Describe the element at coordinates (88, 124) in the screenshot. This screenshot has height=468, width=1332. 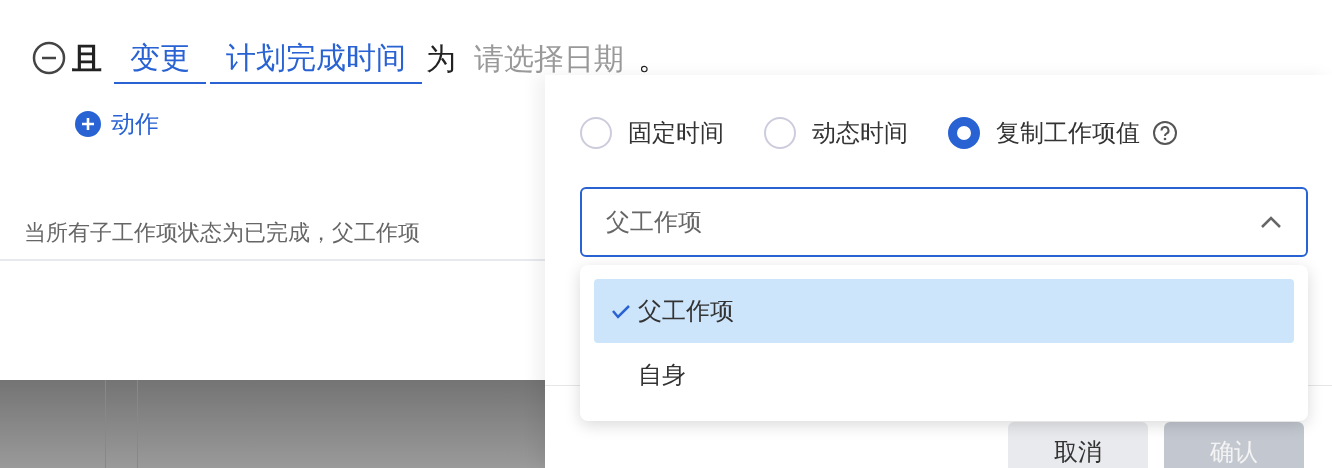
I see `plus-icon` at that location.